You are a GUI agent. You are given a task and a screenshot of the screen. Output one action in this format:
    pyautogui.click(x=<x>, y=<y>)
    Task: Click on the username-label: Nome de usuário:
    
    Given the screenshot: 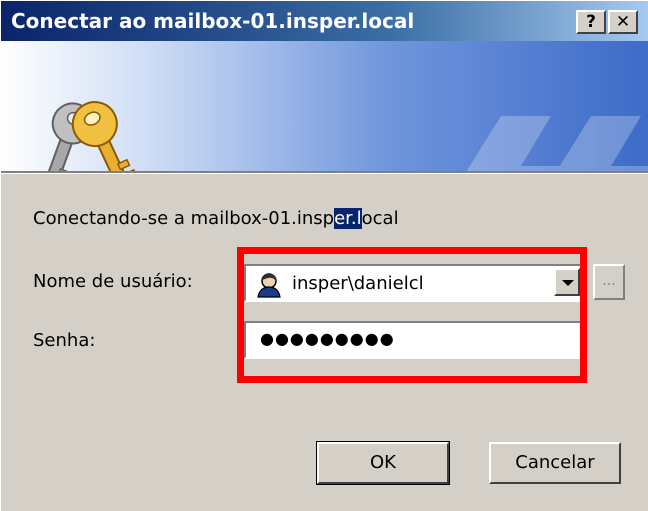 What is the action you would take?
    pyautogui.click(x=113, y=281)
    